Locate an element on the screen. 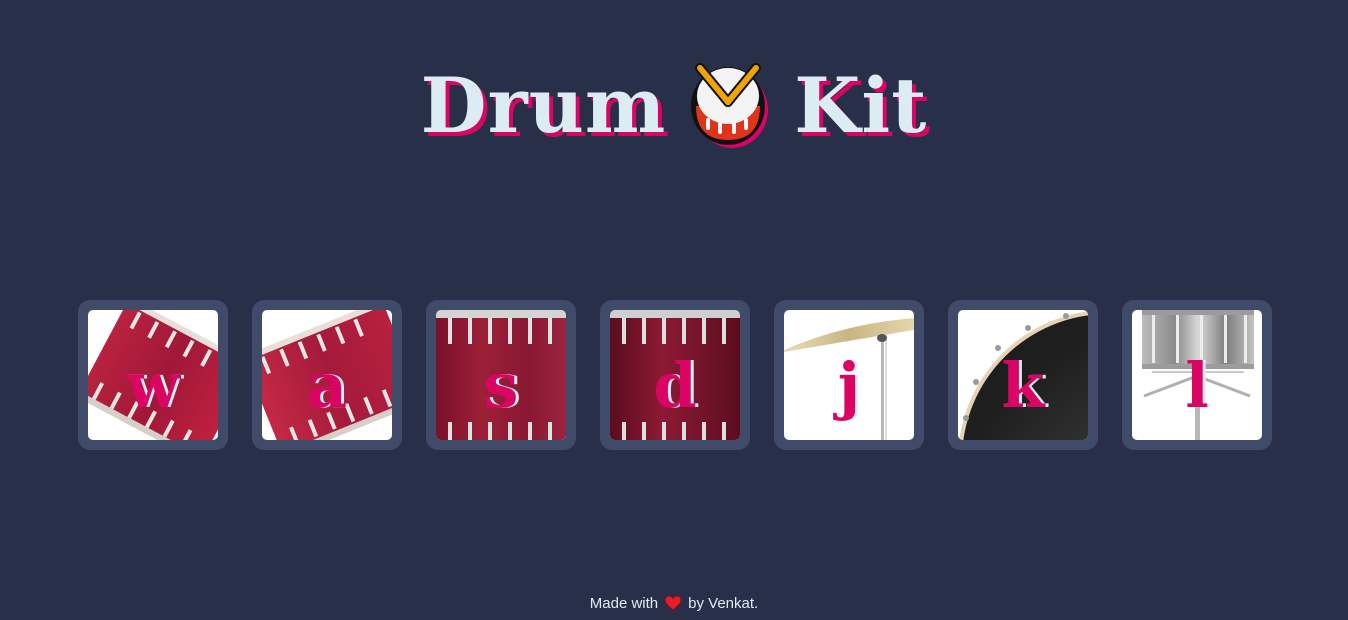  drum-button-d: d is located at coordinates (675, 375).